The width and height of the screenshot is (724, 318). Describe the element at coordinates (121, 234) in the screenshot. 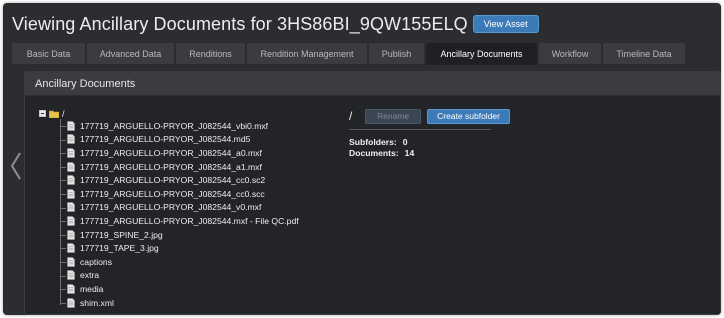

I see `tree-item-label: 177719_SPINE_2.jpg` at that location.